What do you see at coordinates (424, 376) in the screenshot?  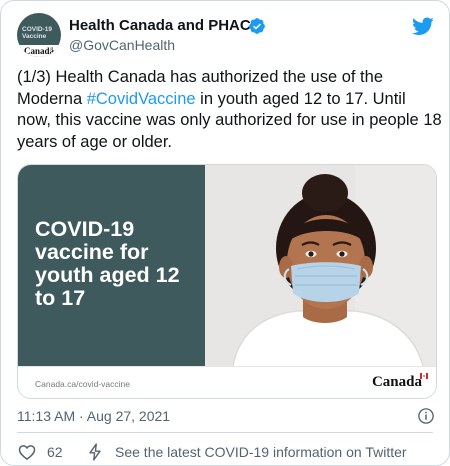 I see `flag-icon` at bounding box center [424, 376].